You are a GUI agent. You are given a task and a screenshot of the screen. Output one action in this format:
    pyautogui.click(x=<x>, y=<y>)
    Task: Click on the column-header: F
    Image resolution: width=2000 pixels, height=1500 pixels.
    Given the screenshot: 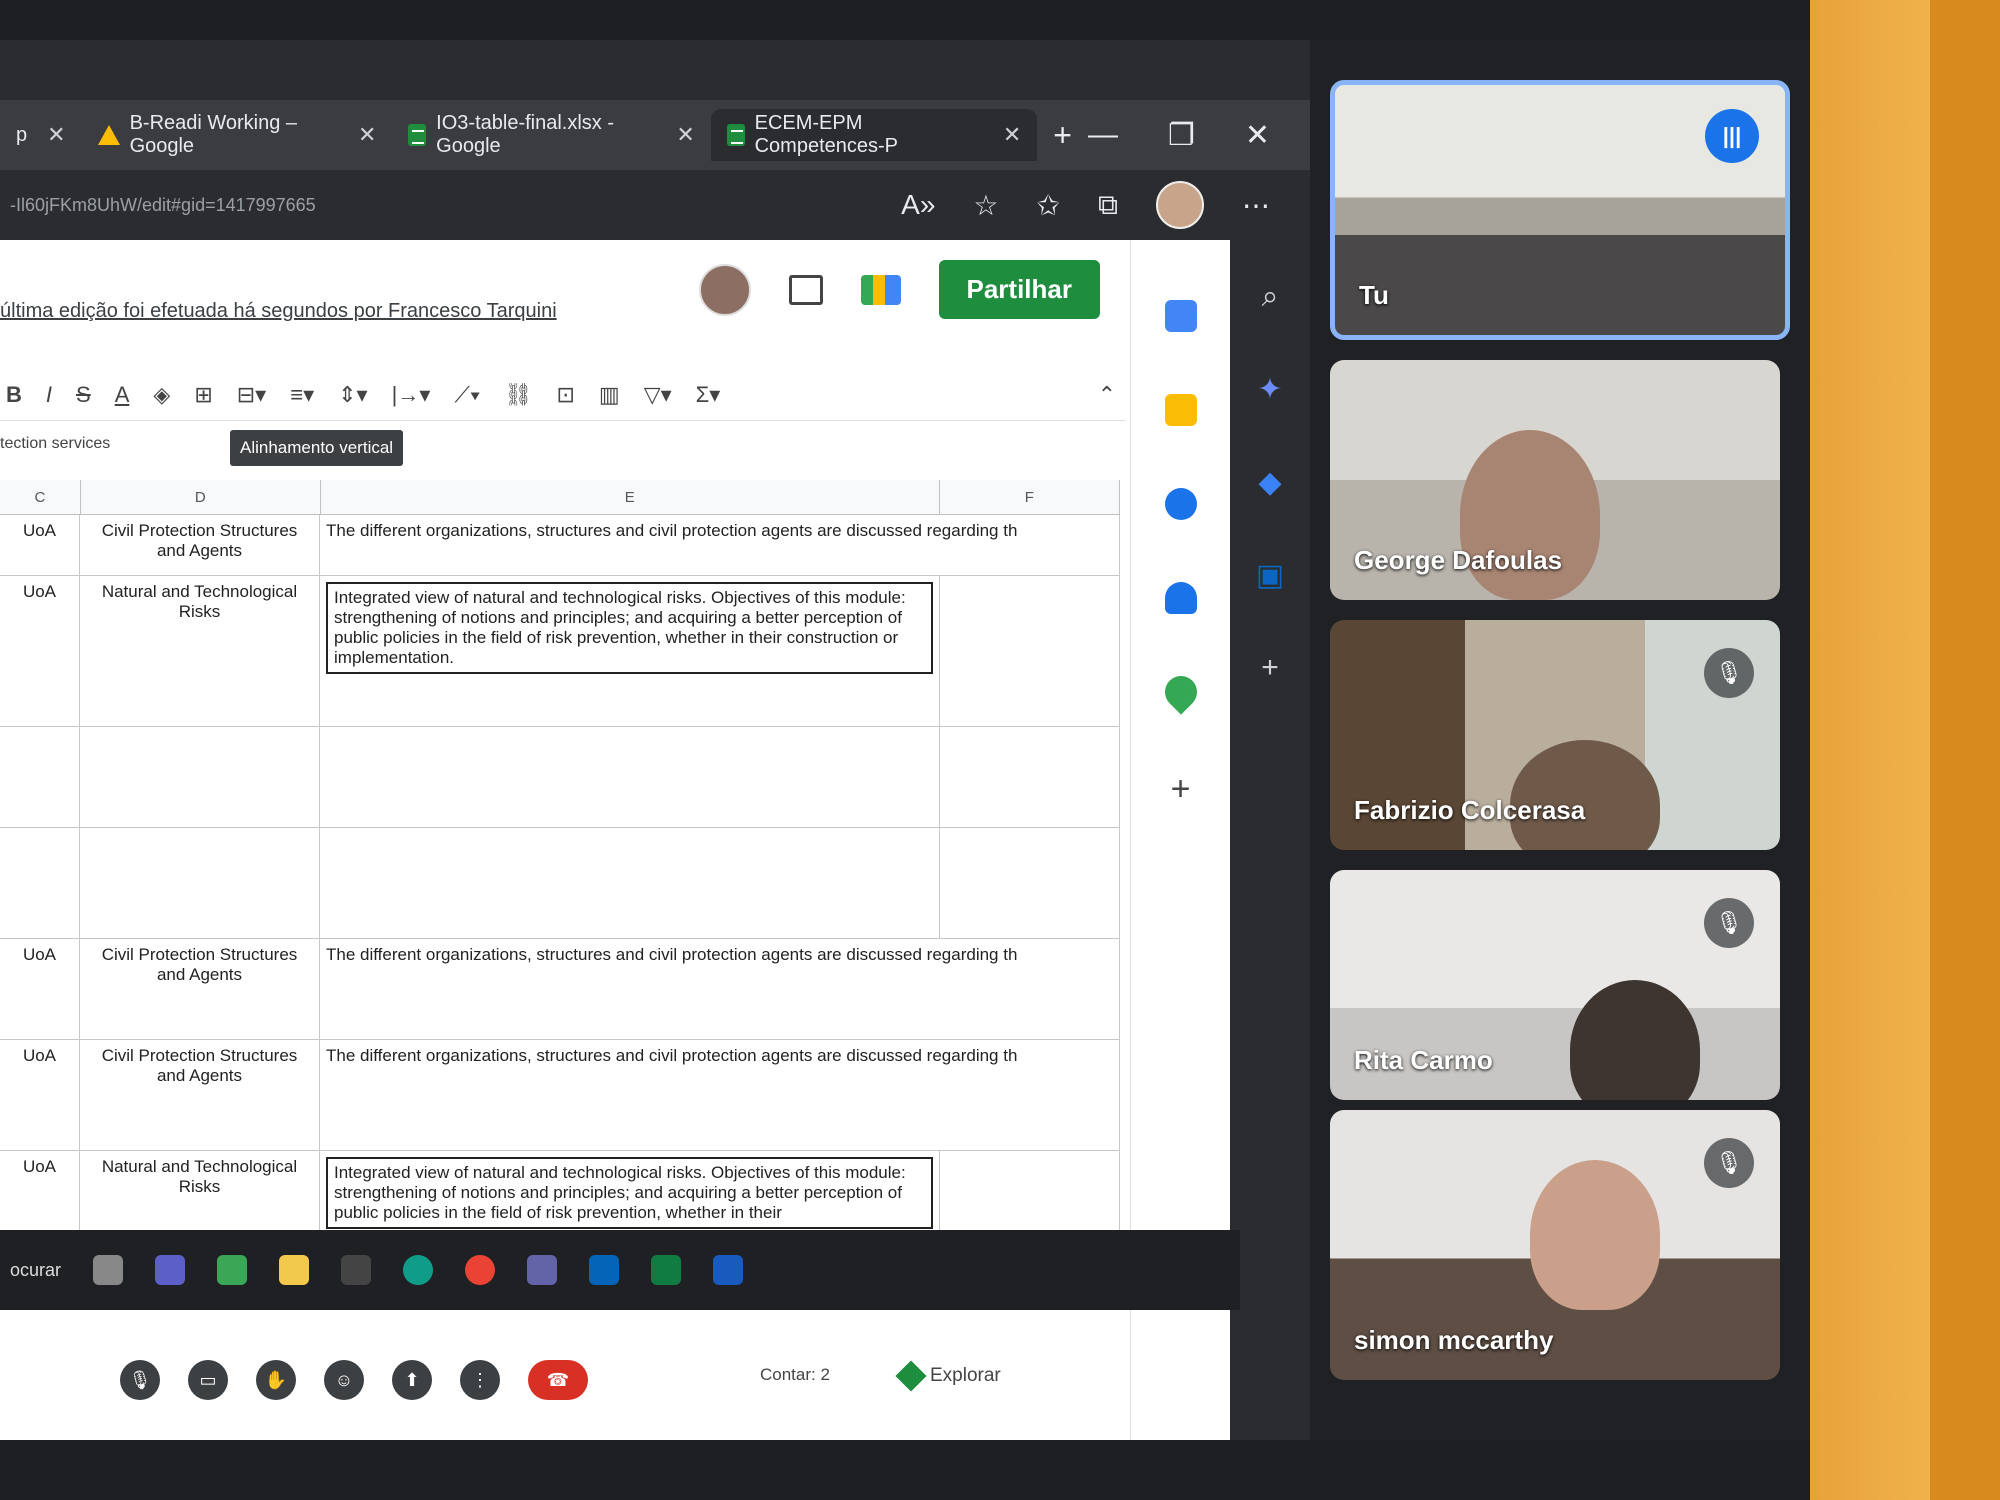 What is the action you would take?
    pyautogui.click(x=1030, y=497)
    